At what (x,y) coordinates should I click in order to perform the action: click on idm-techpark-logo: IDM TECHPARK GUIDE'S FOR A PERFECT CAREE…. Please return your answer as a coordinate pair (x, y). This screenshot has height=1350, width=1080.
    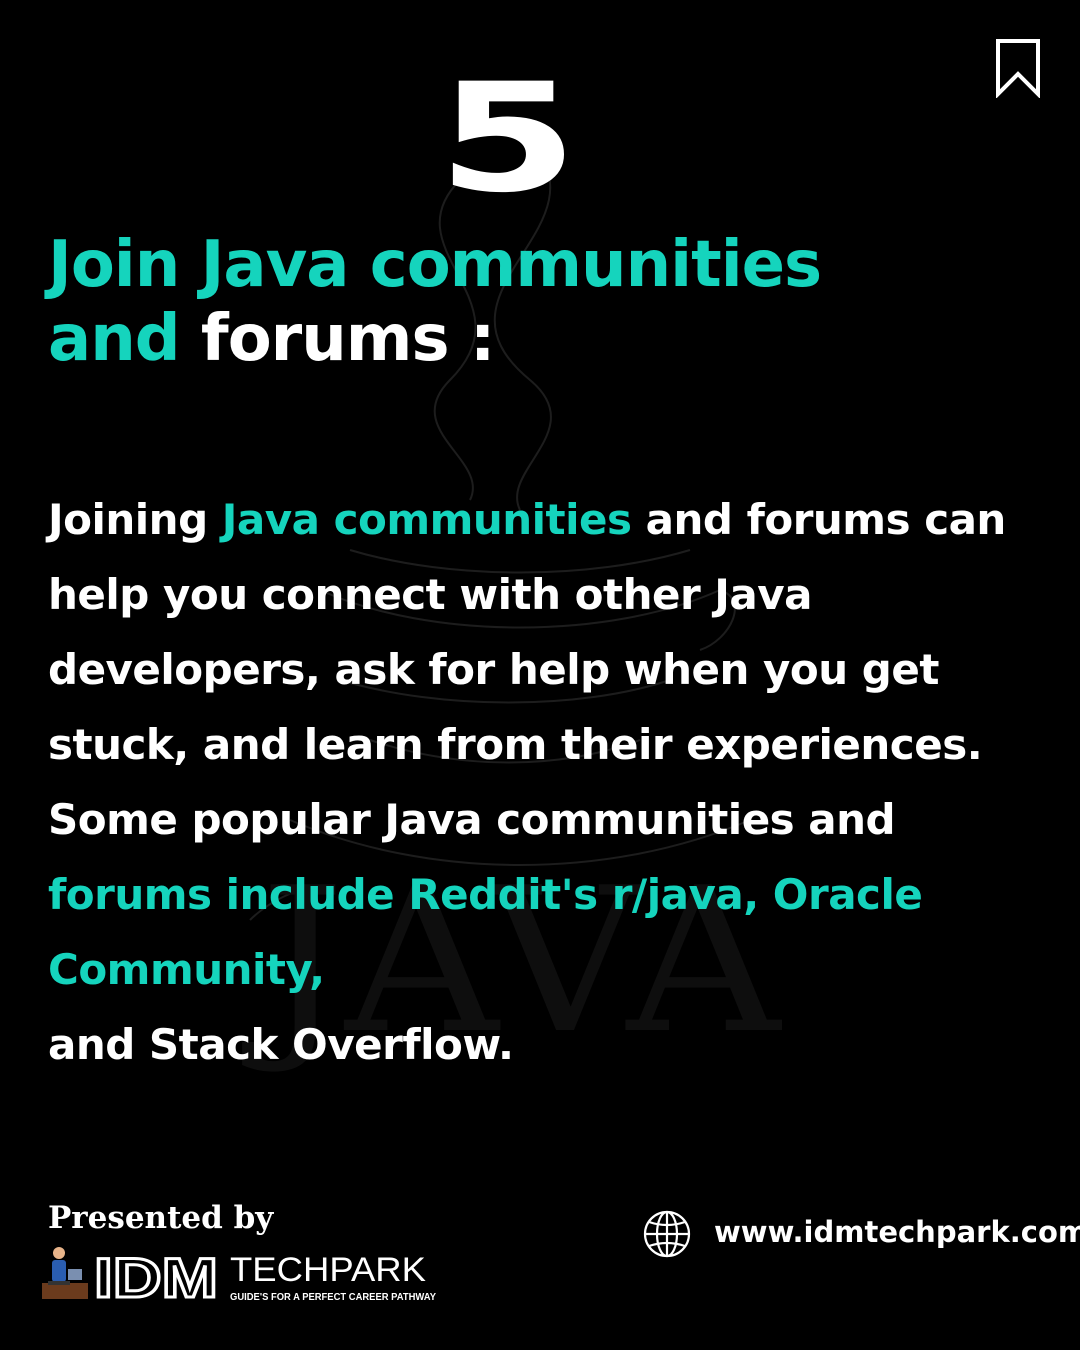
    Looking at the image, I should click on (239, 1275).